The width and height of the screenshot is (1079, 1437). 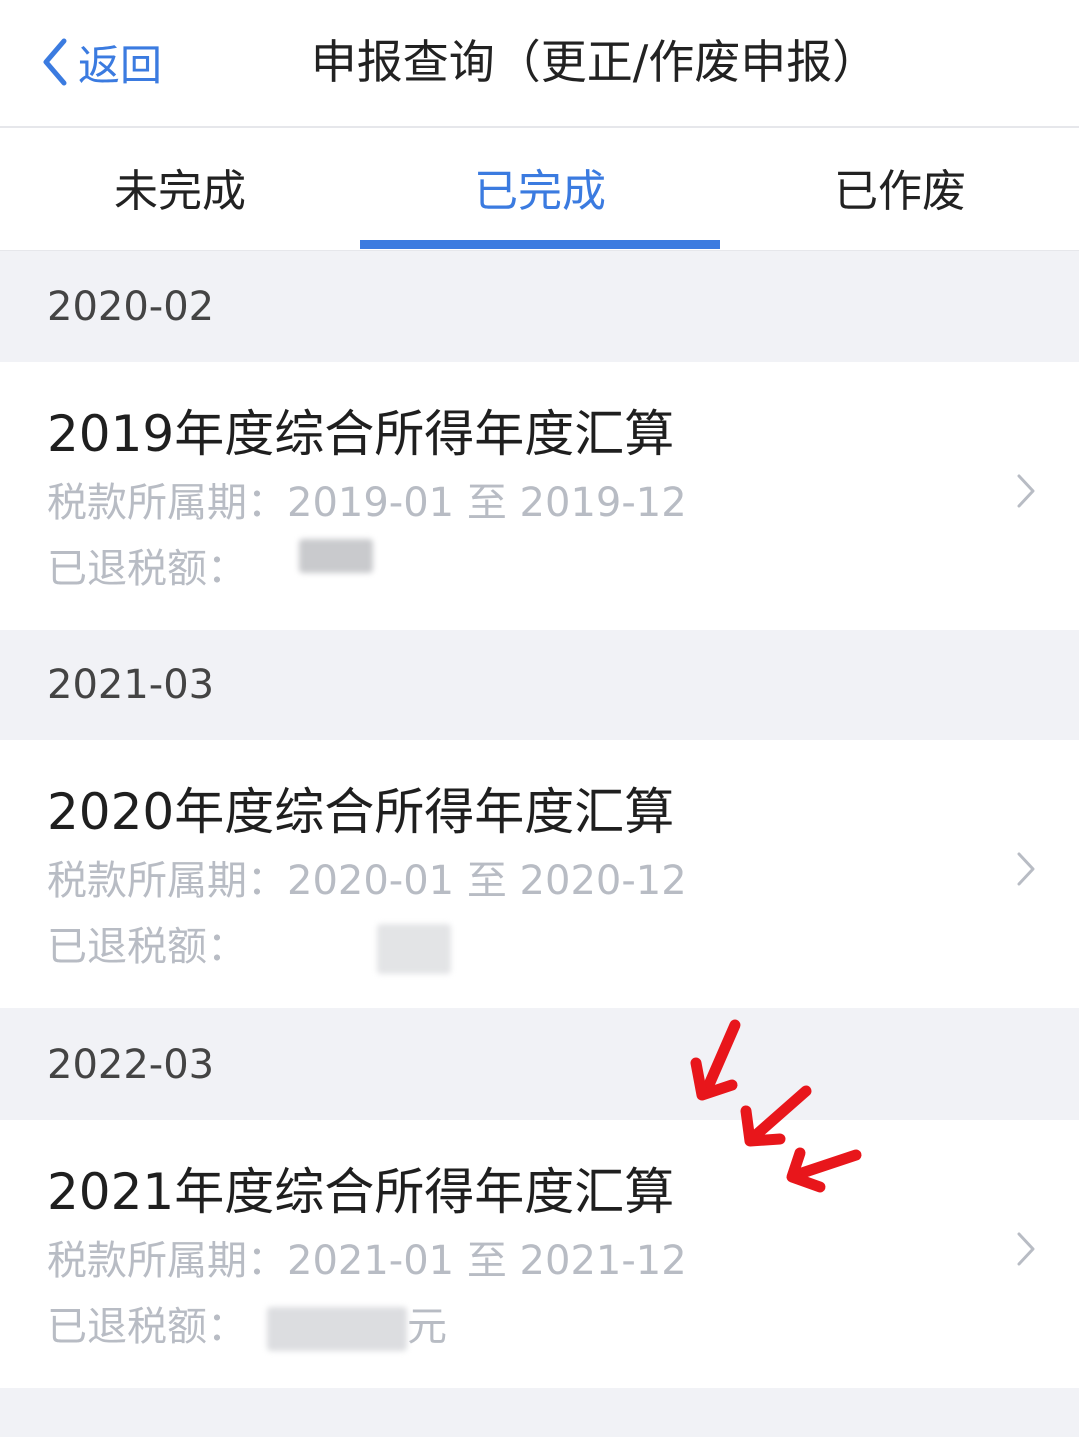 What do you see at coordinates (594, 62) in the screenshot?
I see `page-title: 申报查询（更正/作废申报）` at bounding box center [594, 62].